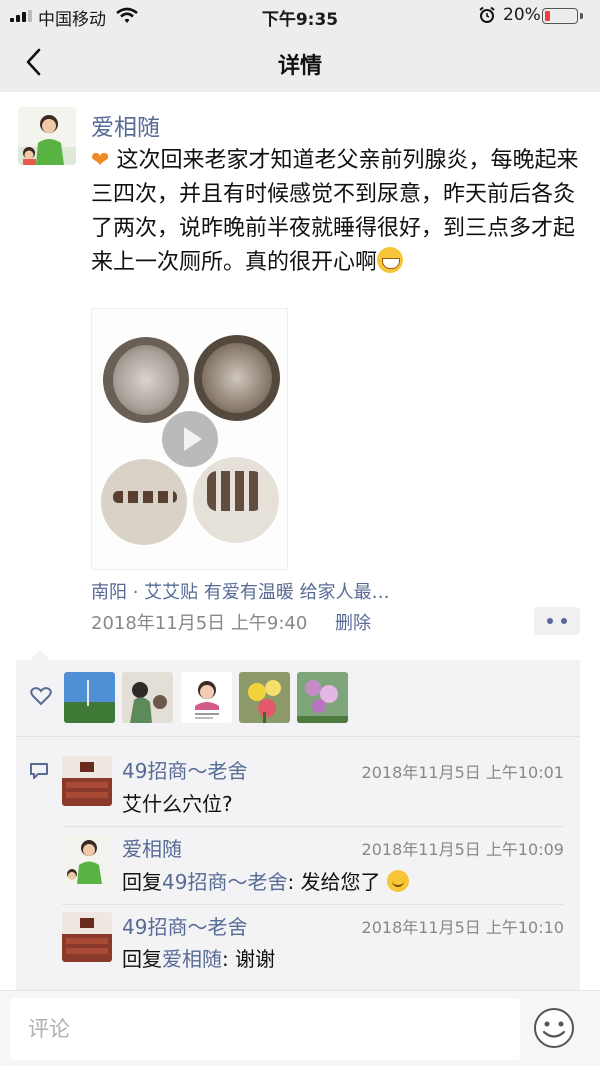  Describe the element at coordinates (199, 623) in the screenshot. I see `post-timestamp: 2018年11月5日 上午9:40` at that location.